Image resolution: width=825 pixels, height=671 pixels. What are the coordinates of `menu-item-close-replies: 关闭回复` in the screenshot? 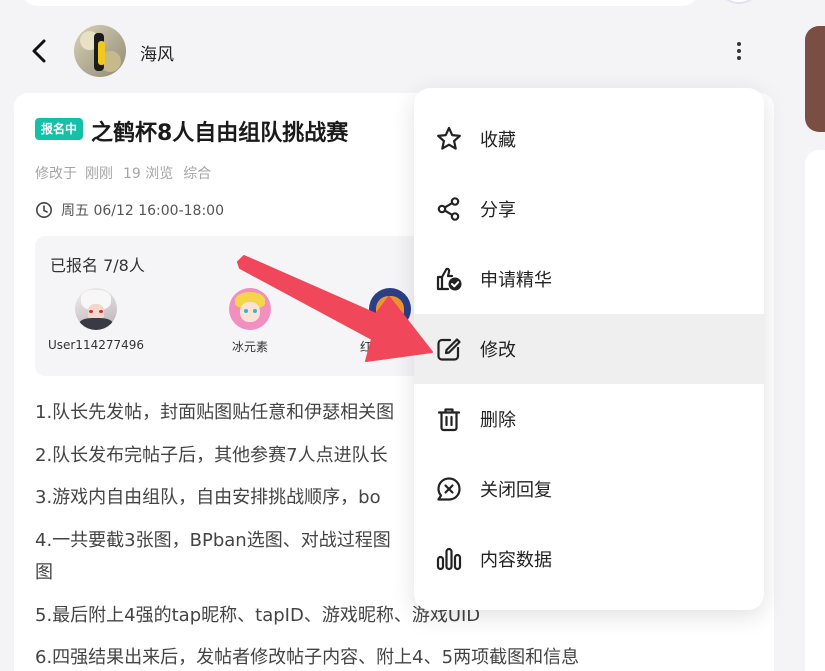 It's located at (589, 489).